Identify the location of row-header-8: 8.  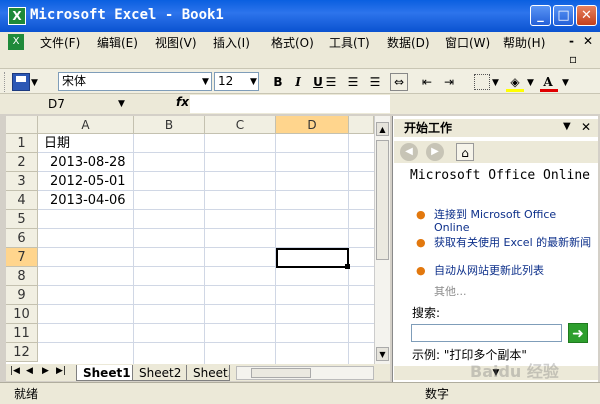
(22, 276).